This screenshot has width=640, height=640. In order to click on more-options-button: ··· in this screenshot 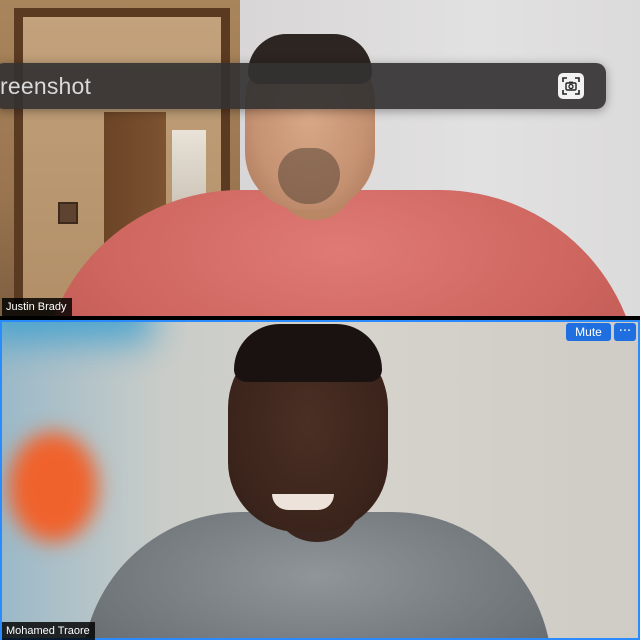, I will do `click(625, 332)`.